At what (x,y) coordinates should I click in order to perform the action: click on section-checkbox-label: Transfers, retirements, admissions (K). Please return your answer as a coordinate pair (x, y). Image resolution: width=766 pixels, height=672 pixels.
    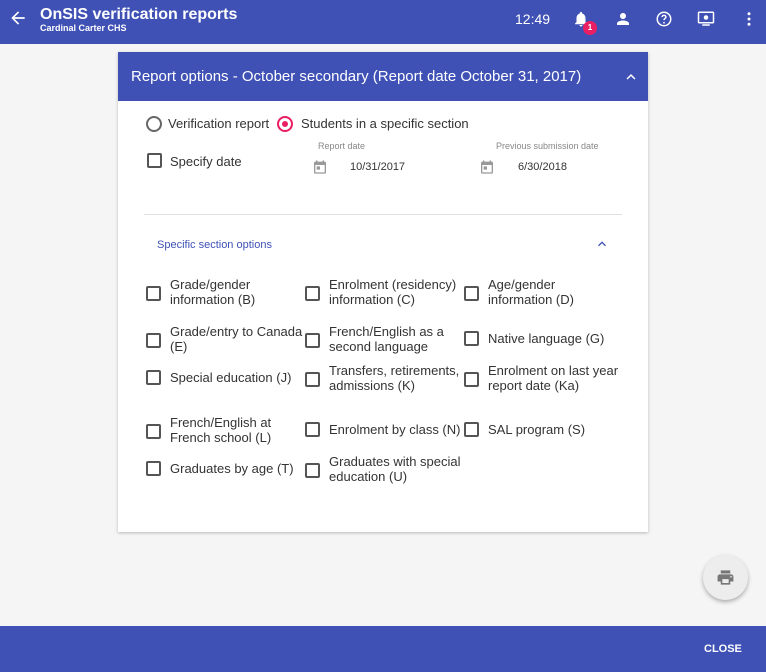
    Looking at the image, I should click on (394, 378).